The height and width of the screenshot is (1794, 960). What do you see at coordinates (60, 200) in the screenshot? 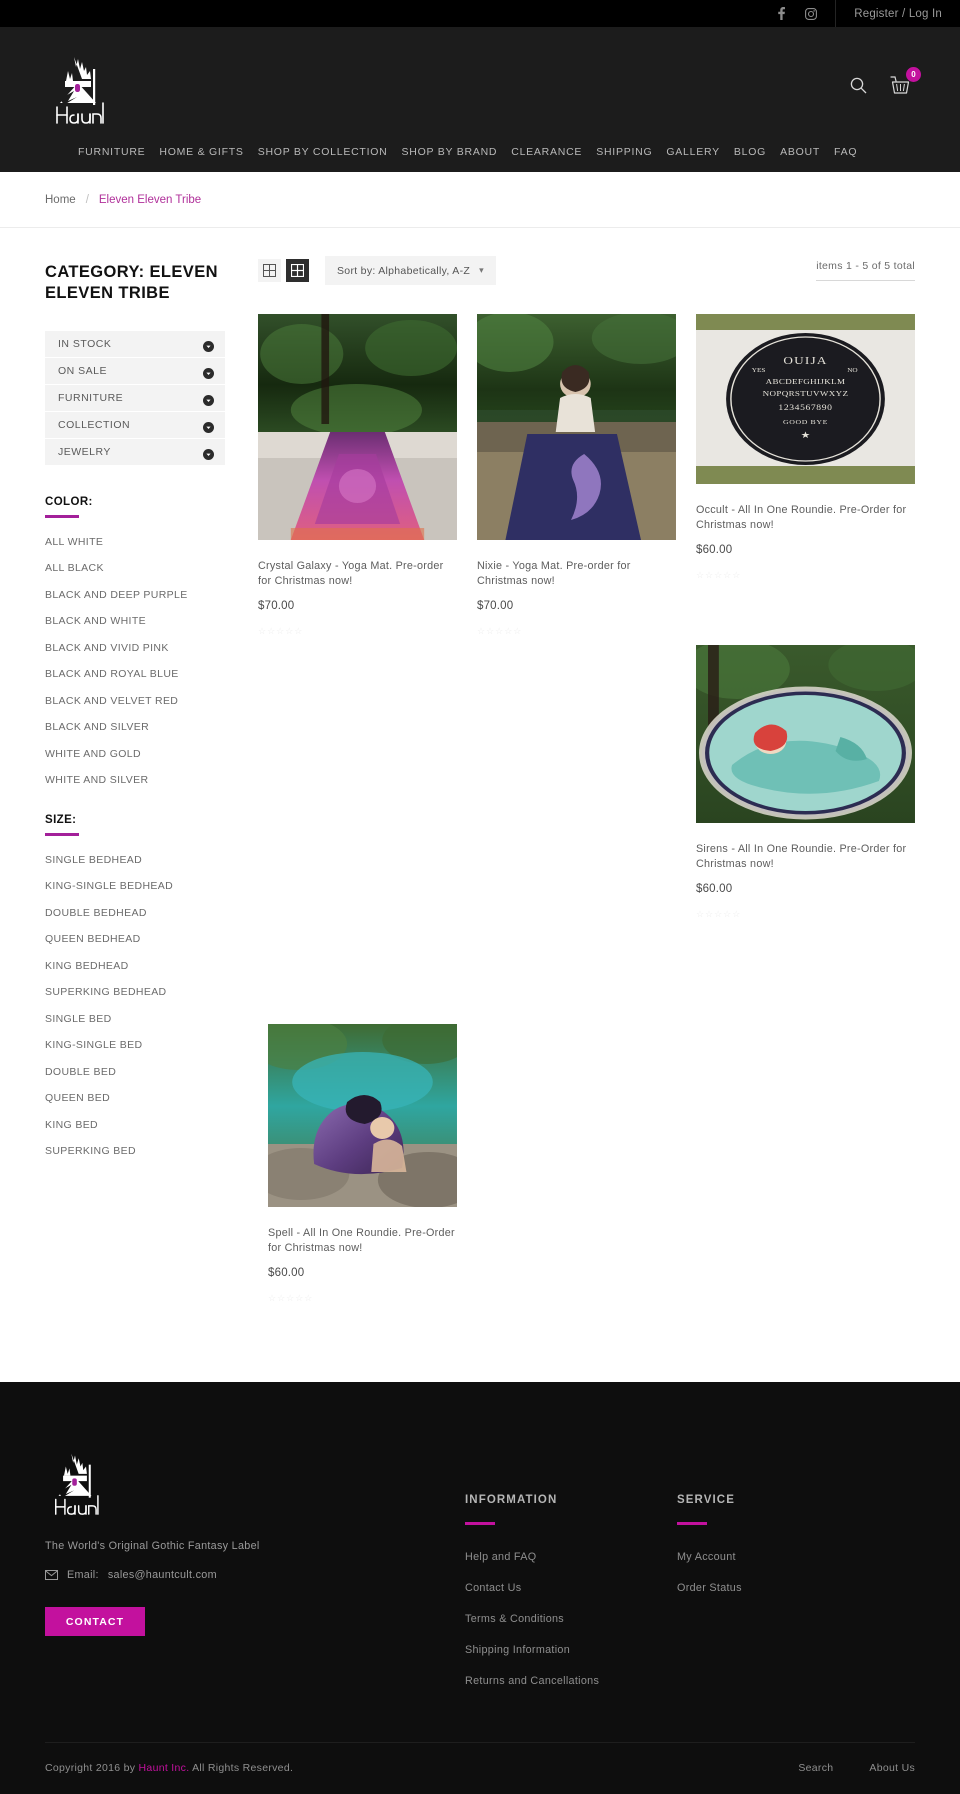
I see `breadcrumb-home: Home` at bounding box center [60, 200].